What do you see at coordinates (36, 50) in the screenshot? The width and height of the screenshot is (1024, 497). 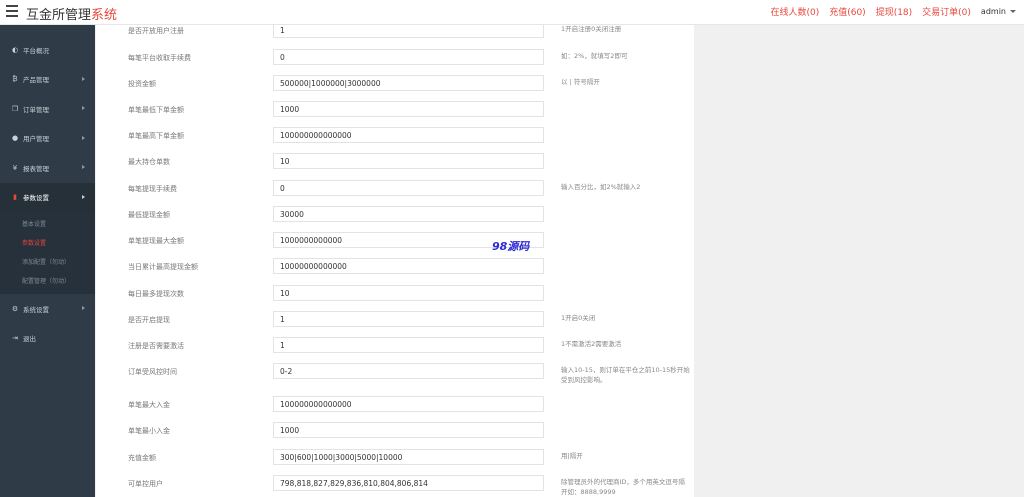 I see `sidebar-item-label: 平台概况` at bounding box center [36, 50].